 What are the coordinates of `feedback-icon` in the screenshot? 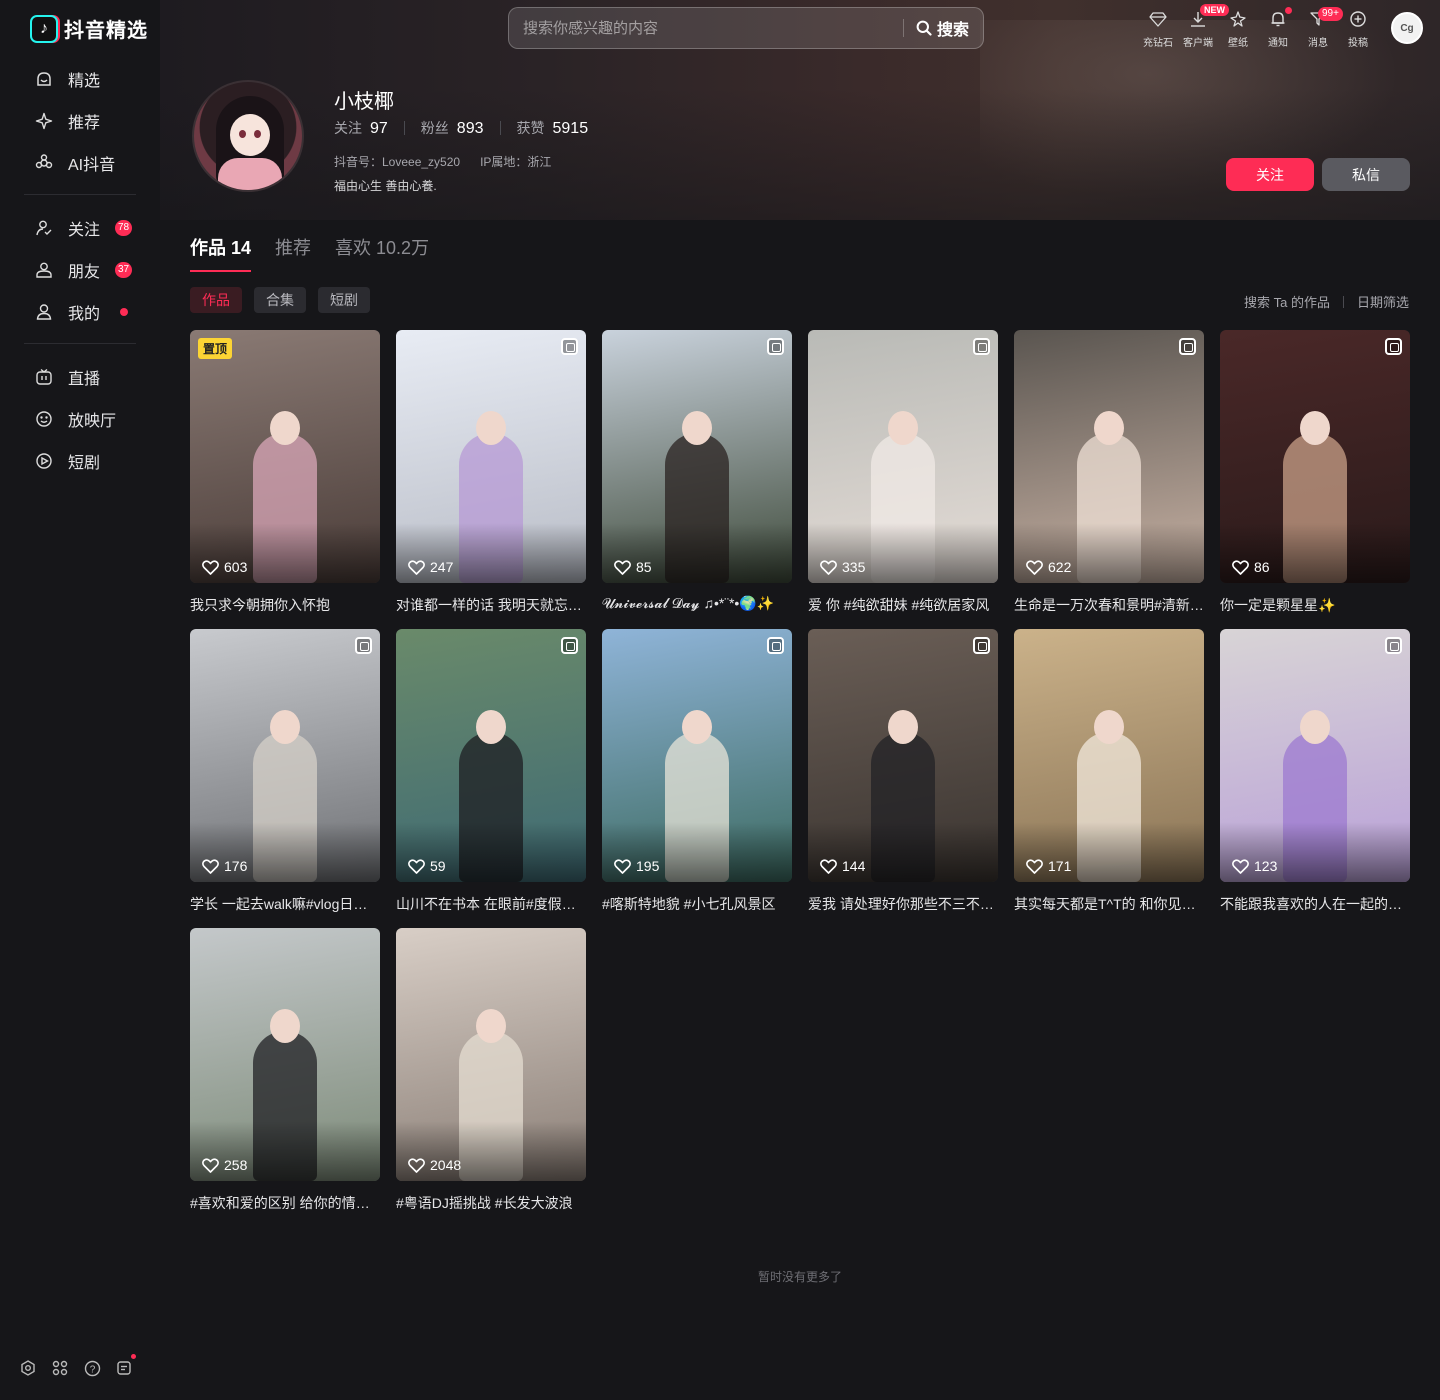 It's located at (125, 1366).